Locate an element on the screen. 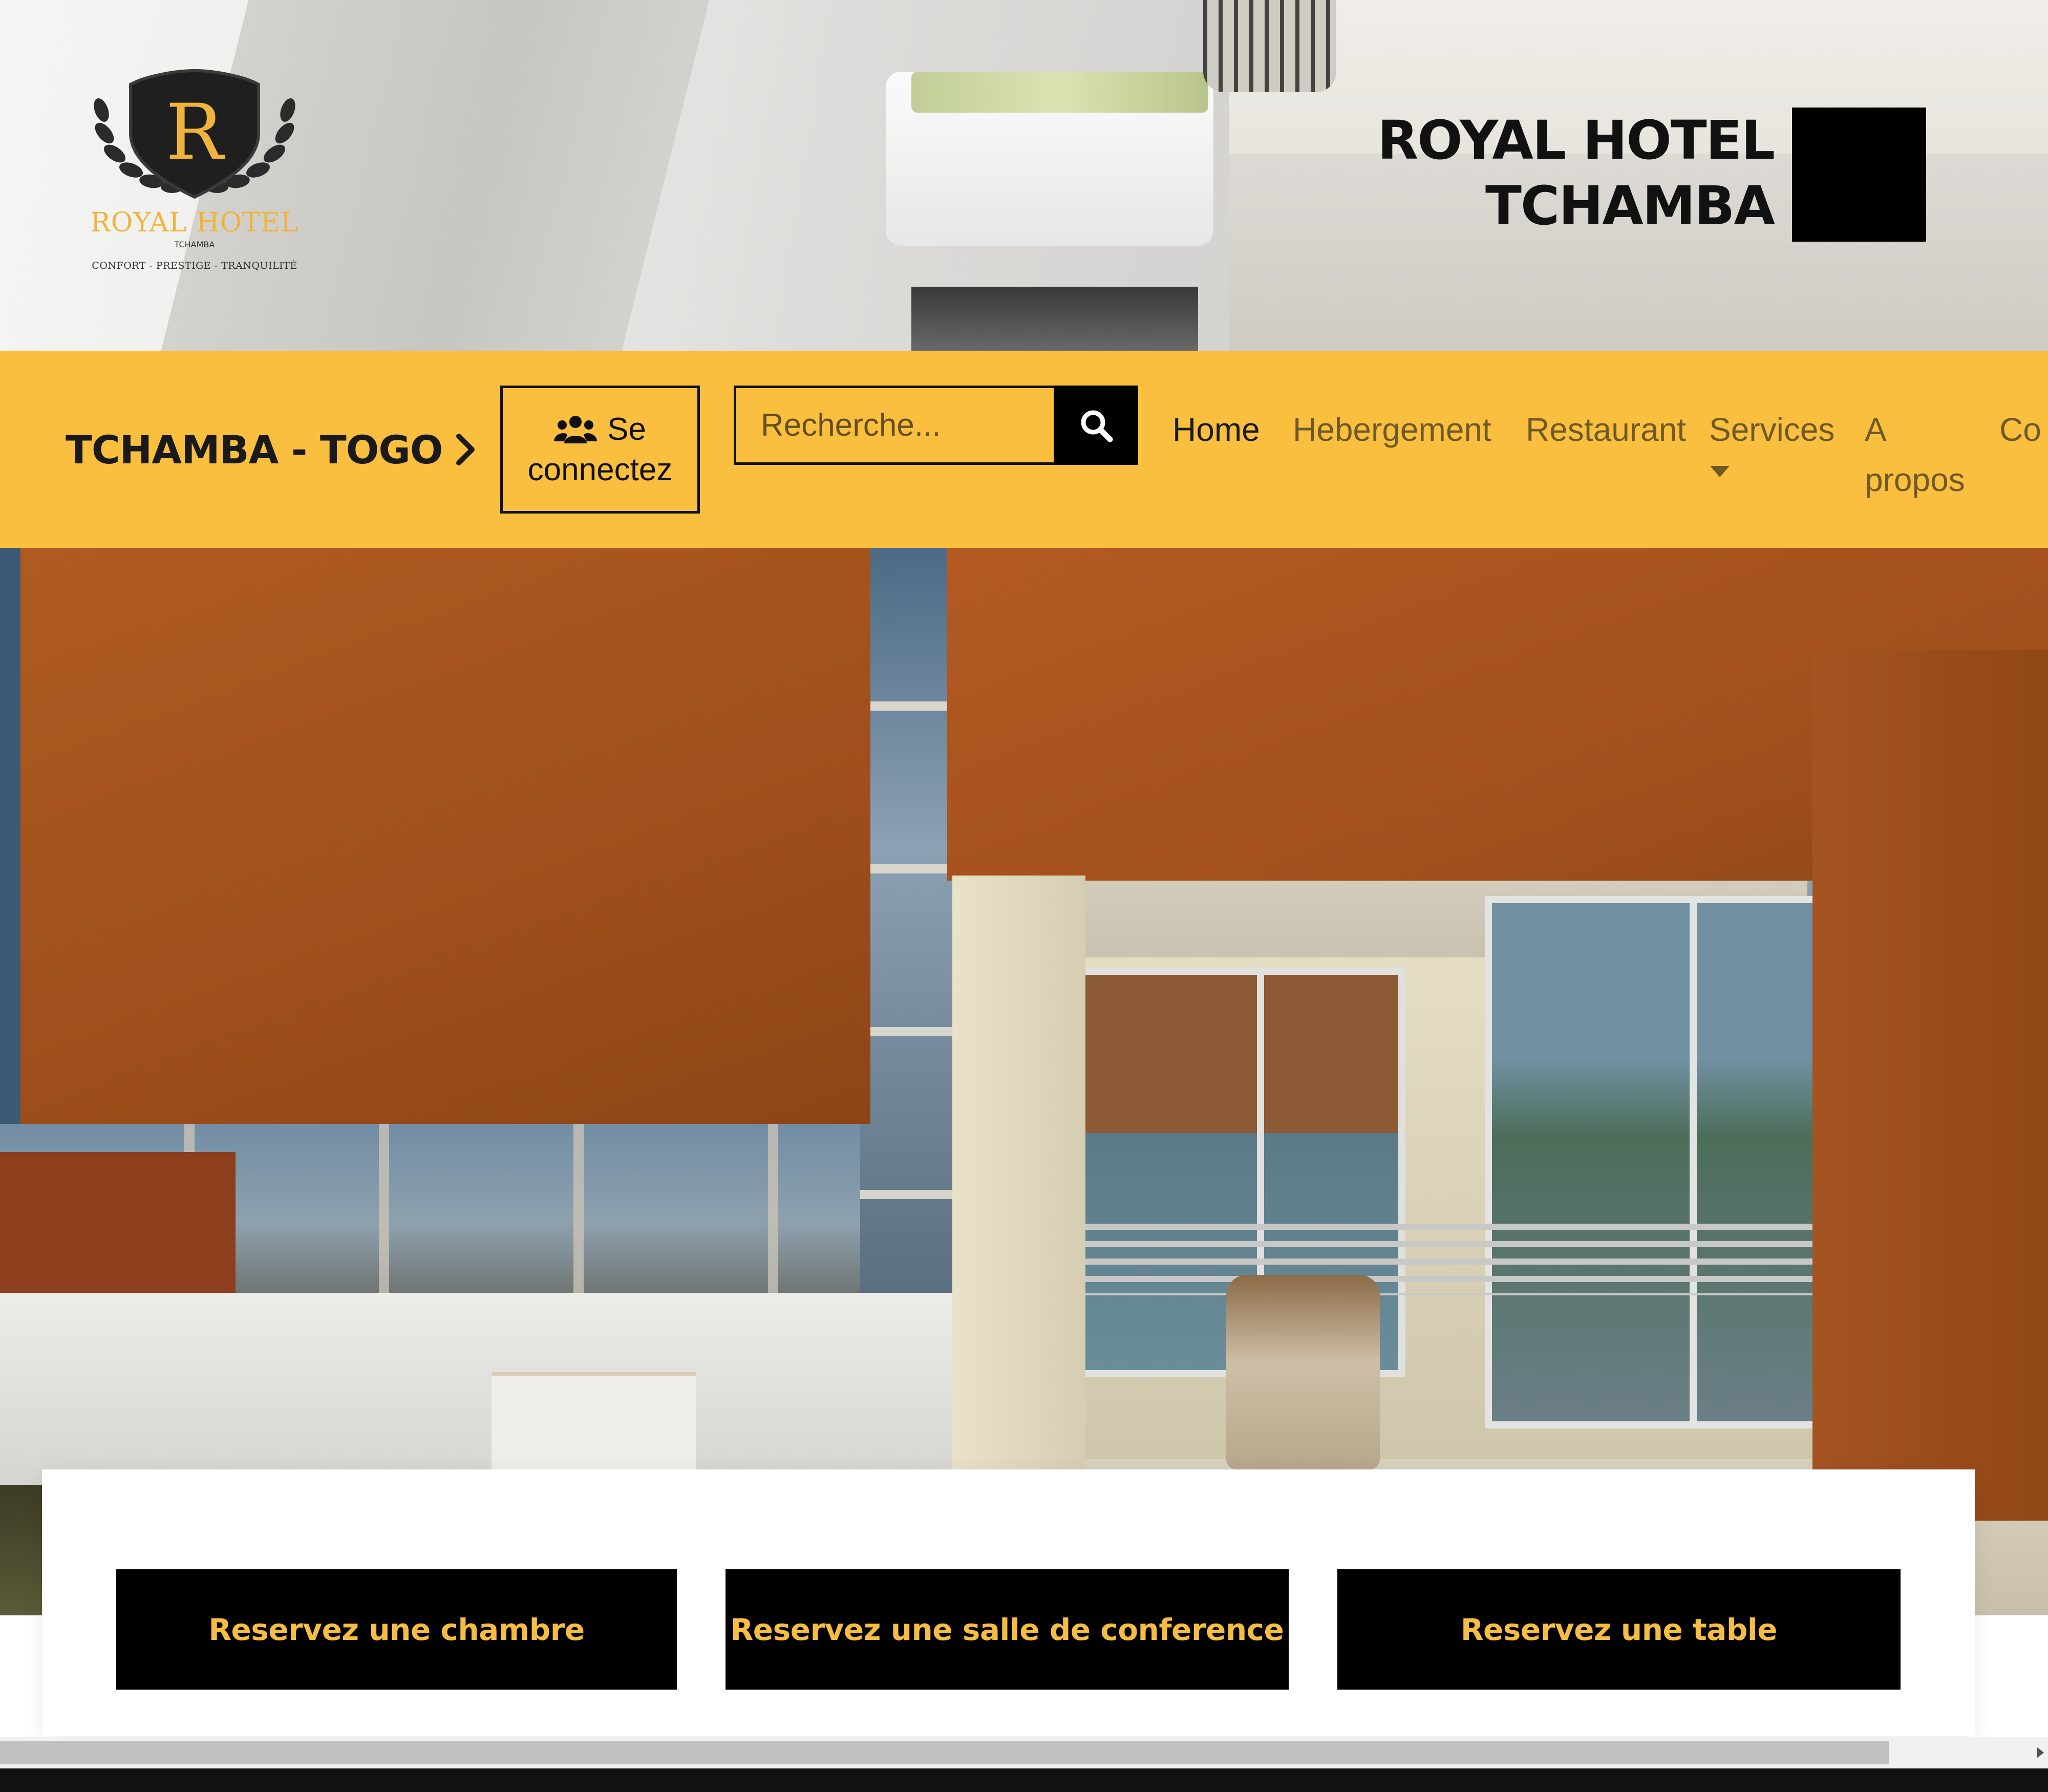 This screenshot has height=1792, width=2048. book-room-button: Reservez une chambre is located at coordinates (396, 1629).